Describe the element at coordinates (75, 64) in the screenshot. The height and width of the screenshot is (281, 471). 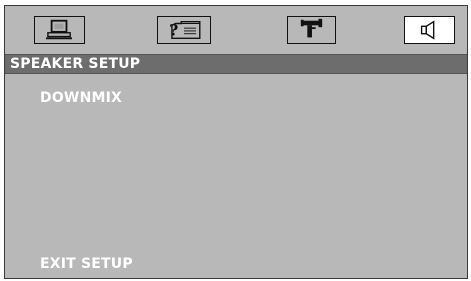
I see `page-title: SPEAKER SETUP` at that location.